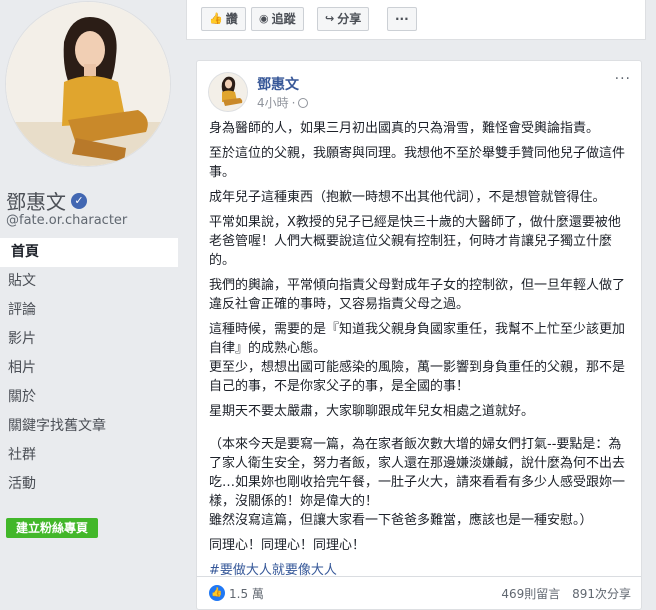  I want to click on like-page-button: 👍 讚, so click(223, 19).